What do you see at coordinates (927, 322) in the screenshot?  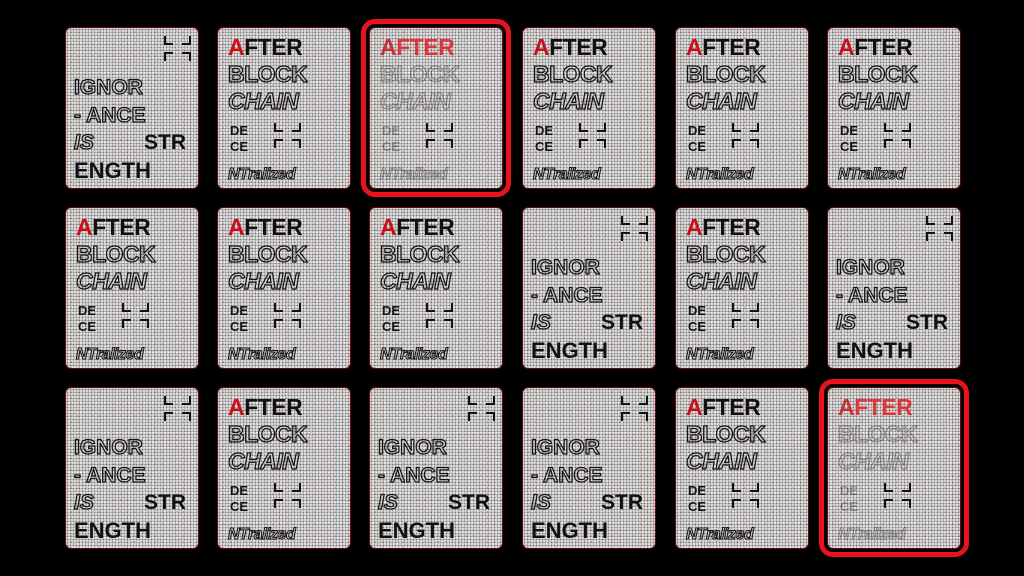 I see `str-text: STR` at bounding box center [927, 322].